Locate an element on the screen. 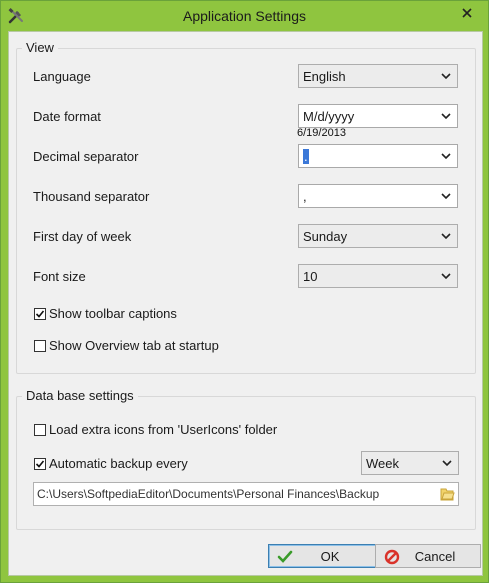 This screenshot has height=583, width=489. close-icon is located at coordinates (467, 13).